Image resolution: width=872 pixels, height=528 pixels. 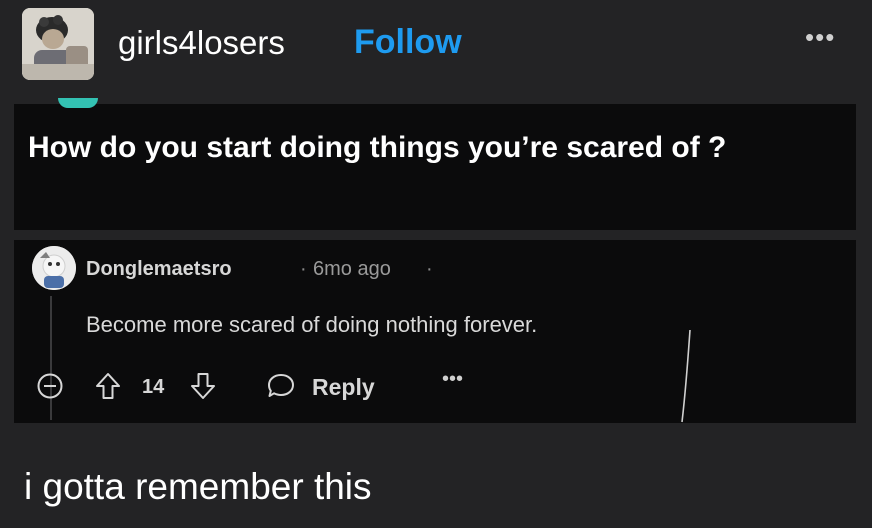 I want to click on avatar-illustration, so click(x=58, y=44).